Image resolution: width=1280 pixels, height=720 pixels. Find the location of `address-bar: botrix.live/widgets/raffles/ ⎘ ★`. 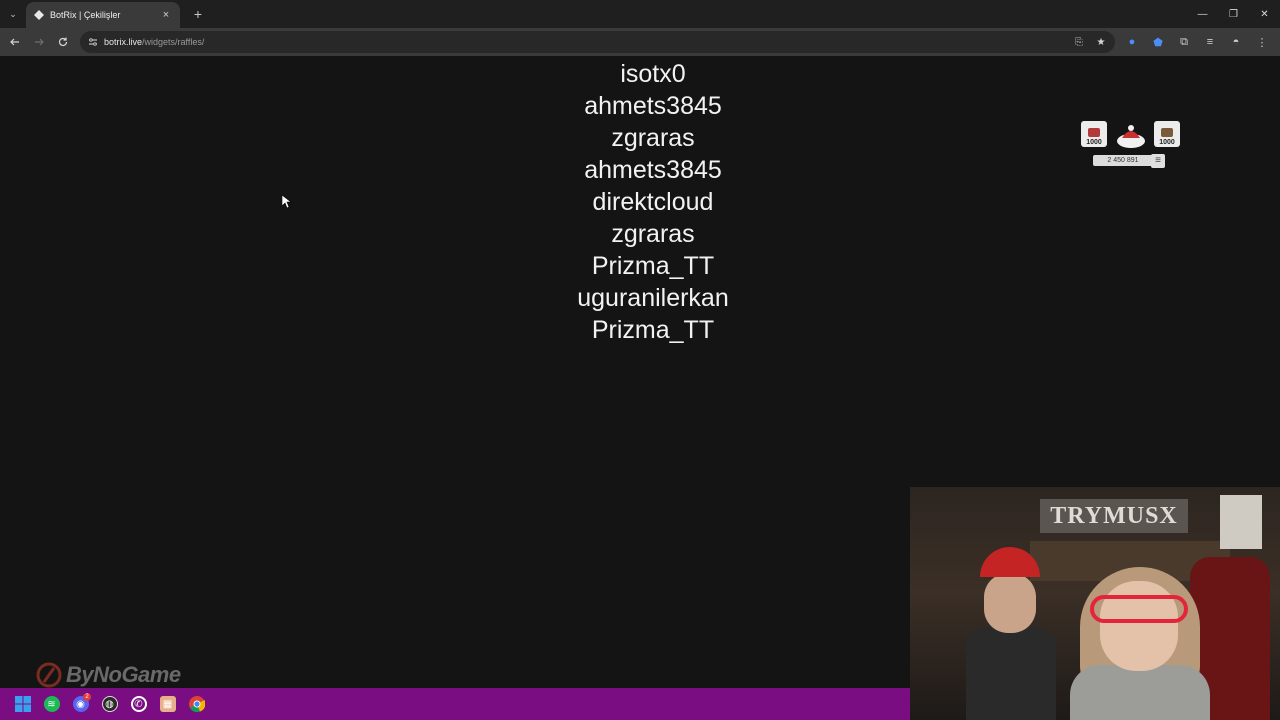

address-bar: botrix.live/widgets/raffles/ ⎘ ★ is located at coordinates (597, 42).